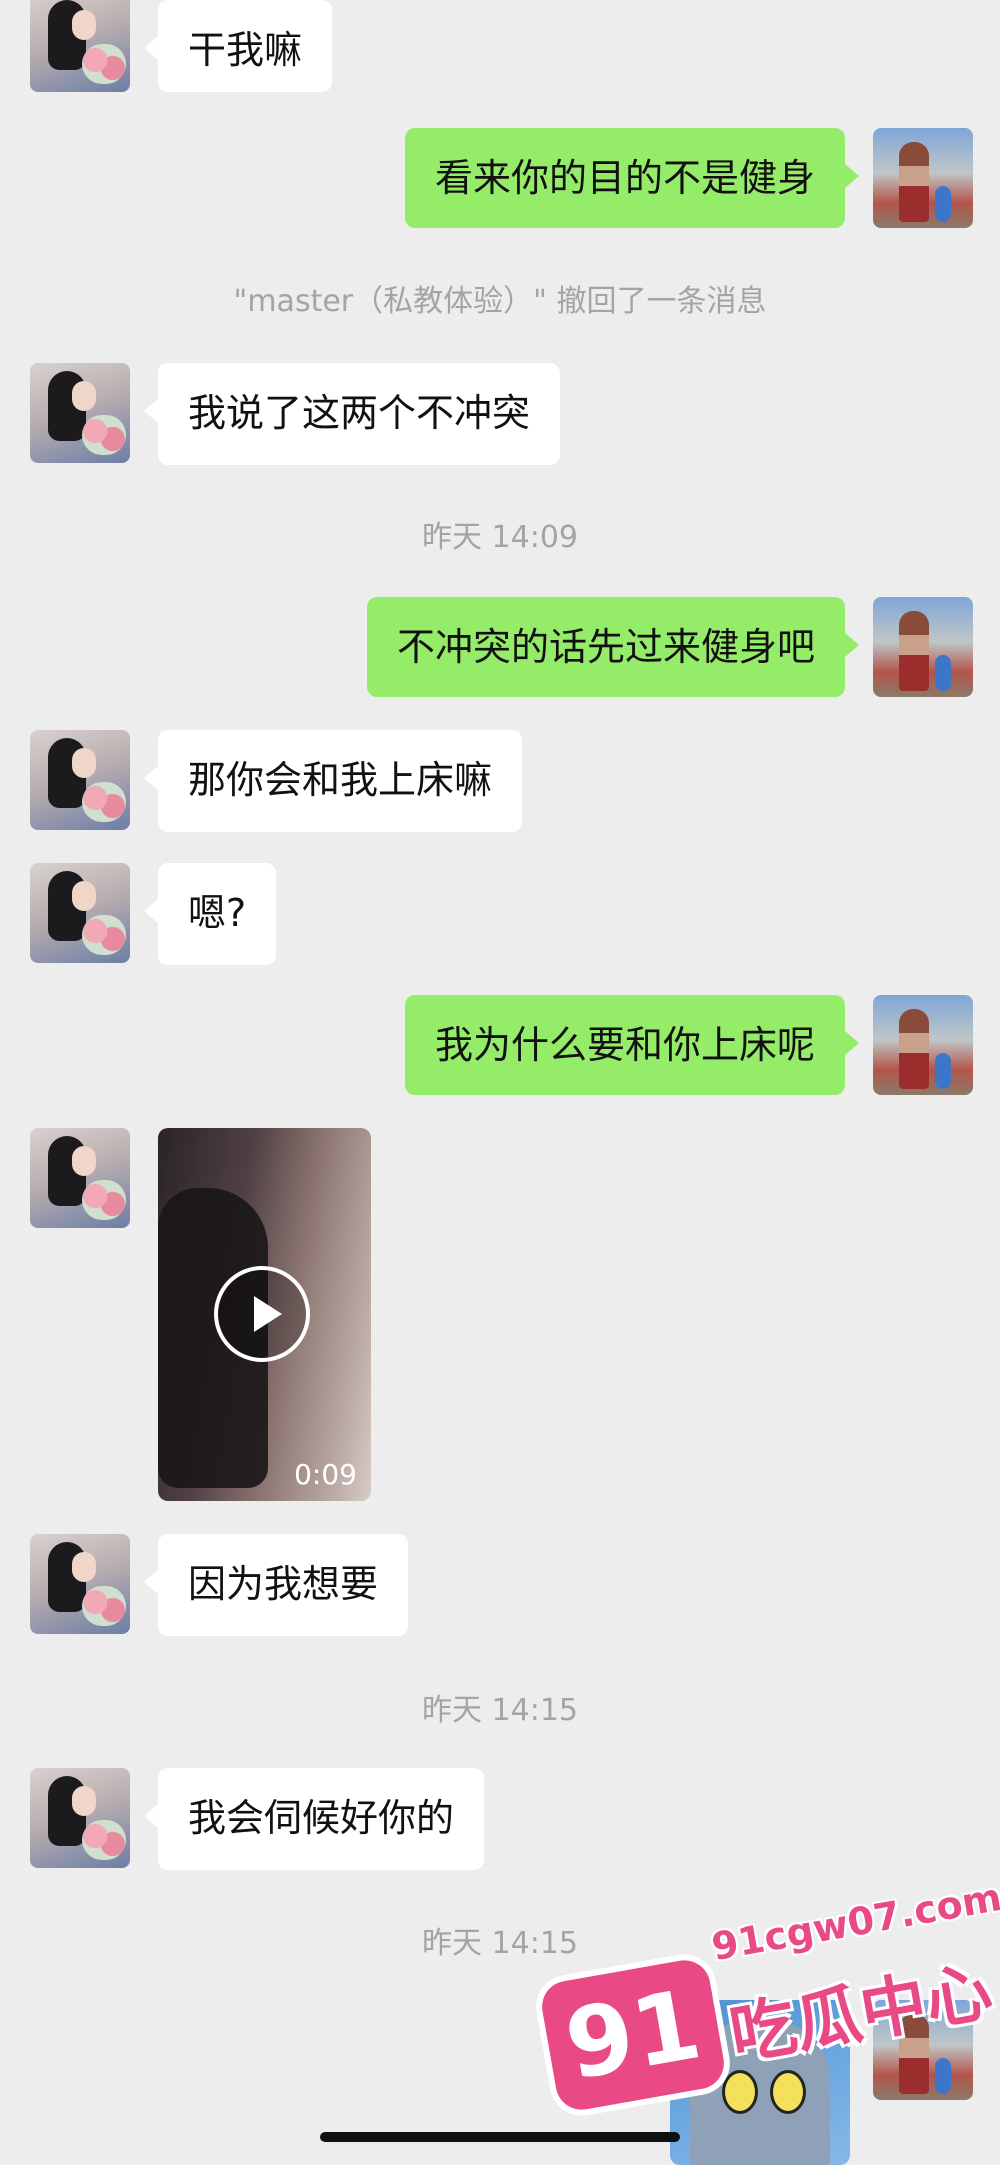 The height and width of the screenshot is (2165, 1000). Describe the element at coordinates (632, 178) in the screenshot. I see `message-bubble-outgoing: 看来你的目的不是健身` at that location.